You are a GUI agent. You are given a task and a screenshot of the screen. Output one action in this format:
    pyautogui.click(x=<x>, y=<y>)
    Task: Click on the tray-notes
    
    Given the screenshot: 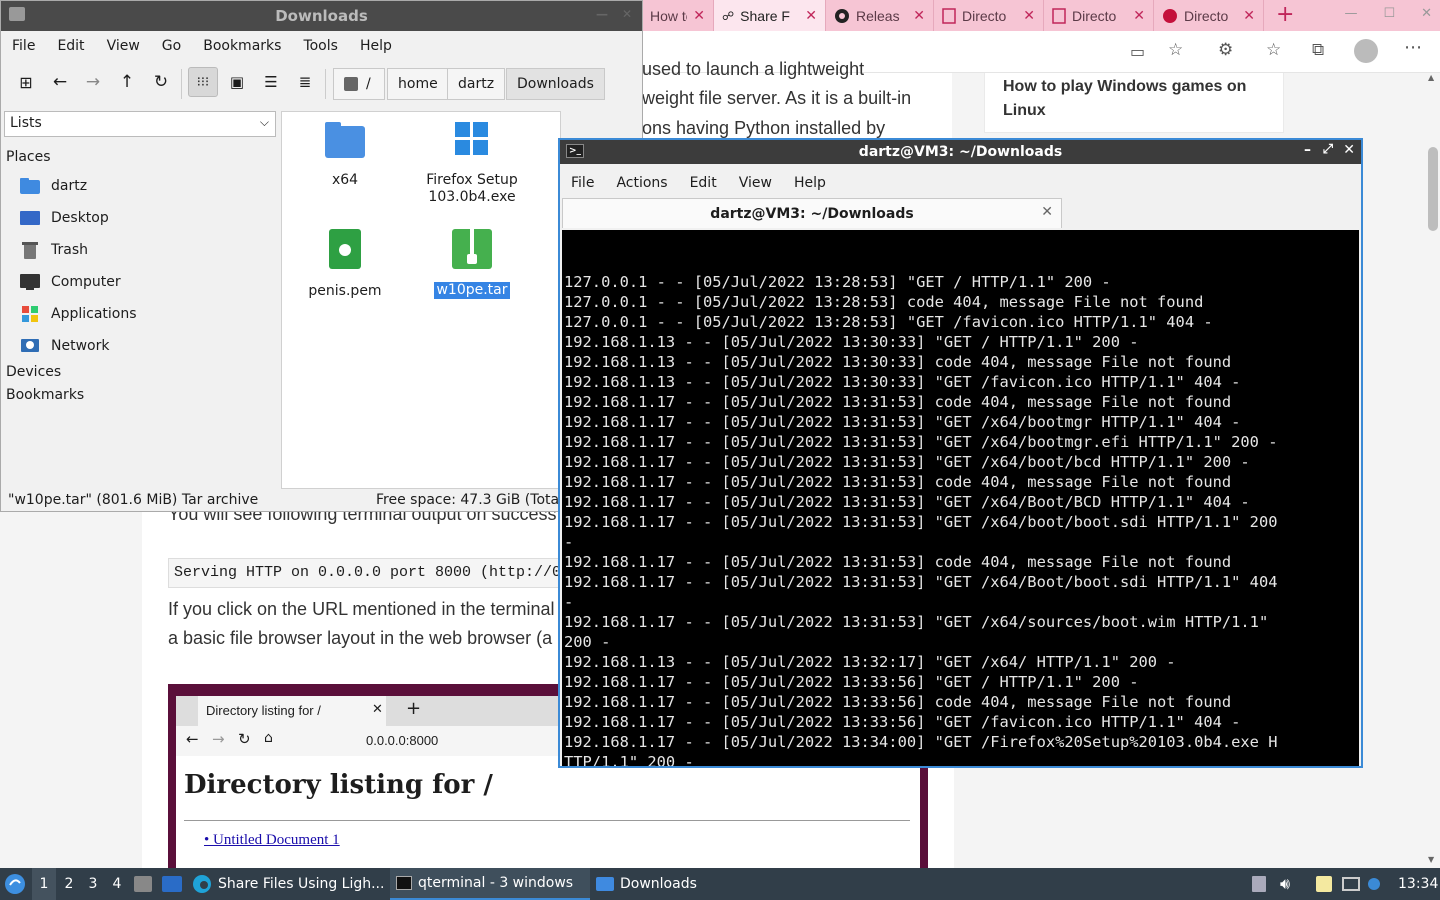 What is the action you would take?
    pyautogui.click(x=1324, y=884)
    